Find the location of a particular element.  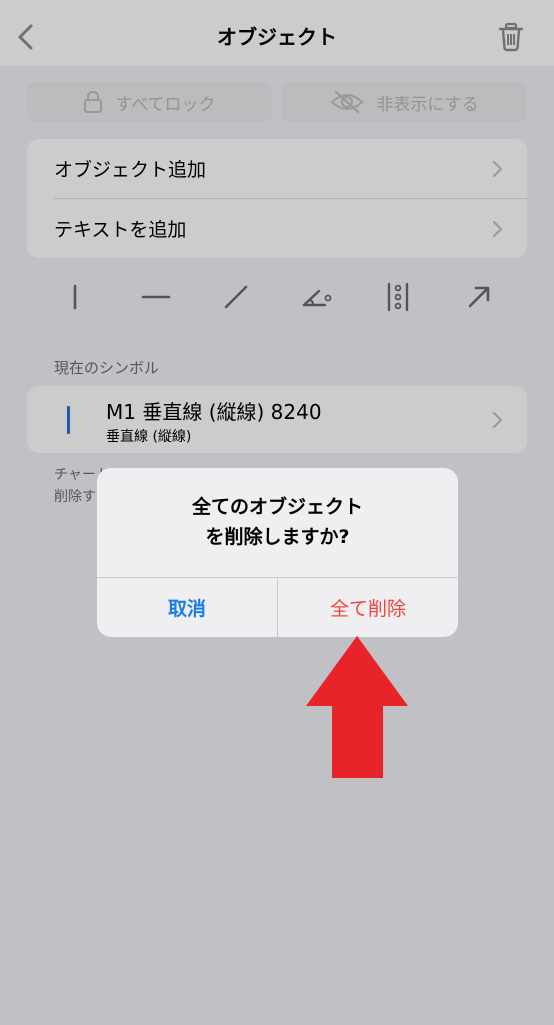

delete-confirm-dialog: 全てのオブジェクト を削除しますか? 取消 全て削除 is located at coordinates (277, 552).